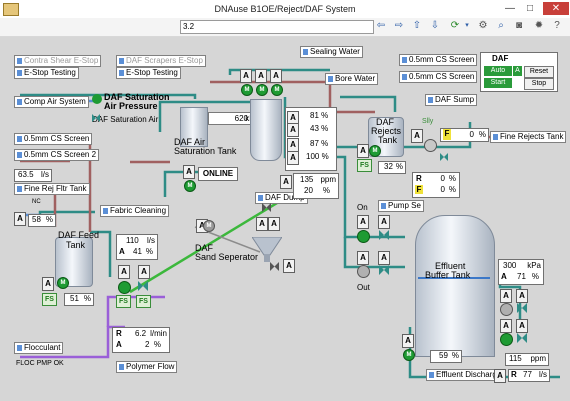 This screenshot has width=570, height=401. I want to click on minimize-button: —, so click(510, 8).